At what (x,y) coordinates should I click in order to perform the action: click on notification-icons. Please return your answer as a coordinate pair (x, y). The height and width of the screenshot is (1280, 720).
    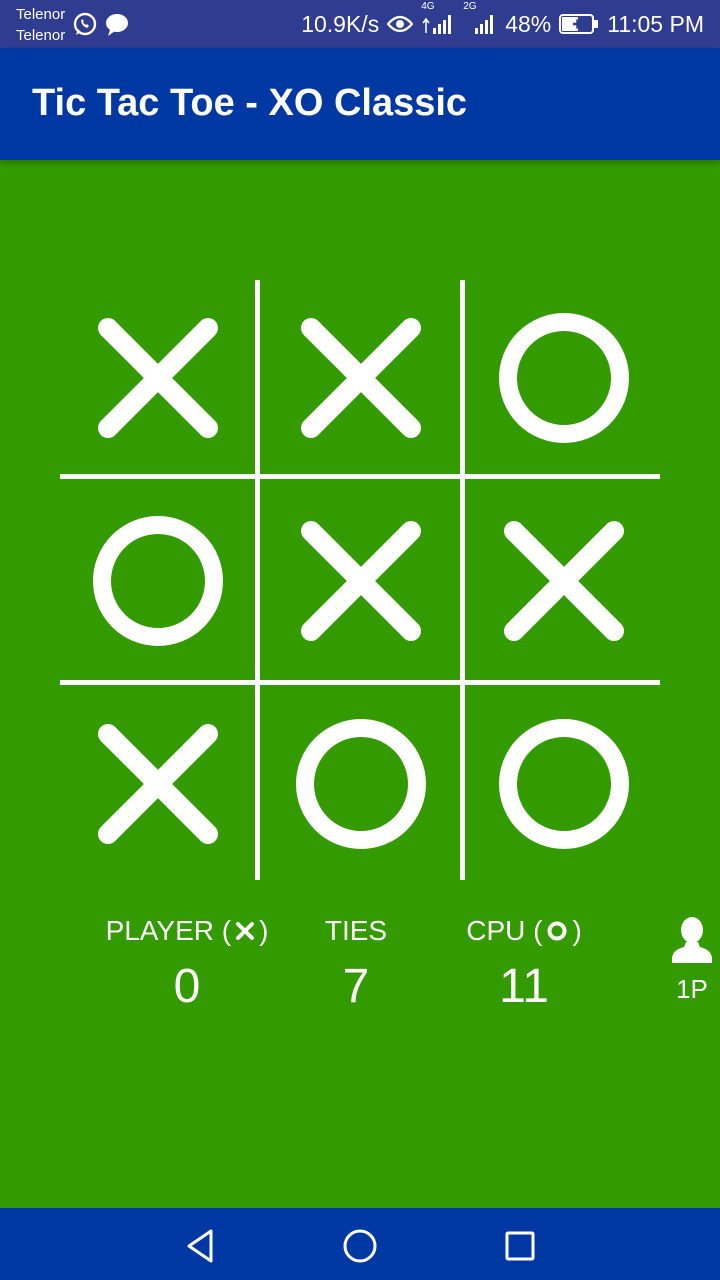
    Looking at the image, I should click on (101, 27).